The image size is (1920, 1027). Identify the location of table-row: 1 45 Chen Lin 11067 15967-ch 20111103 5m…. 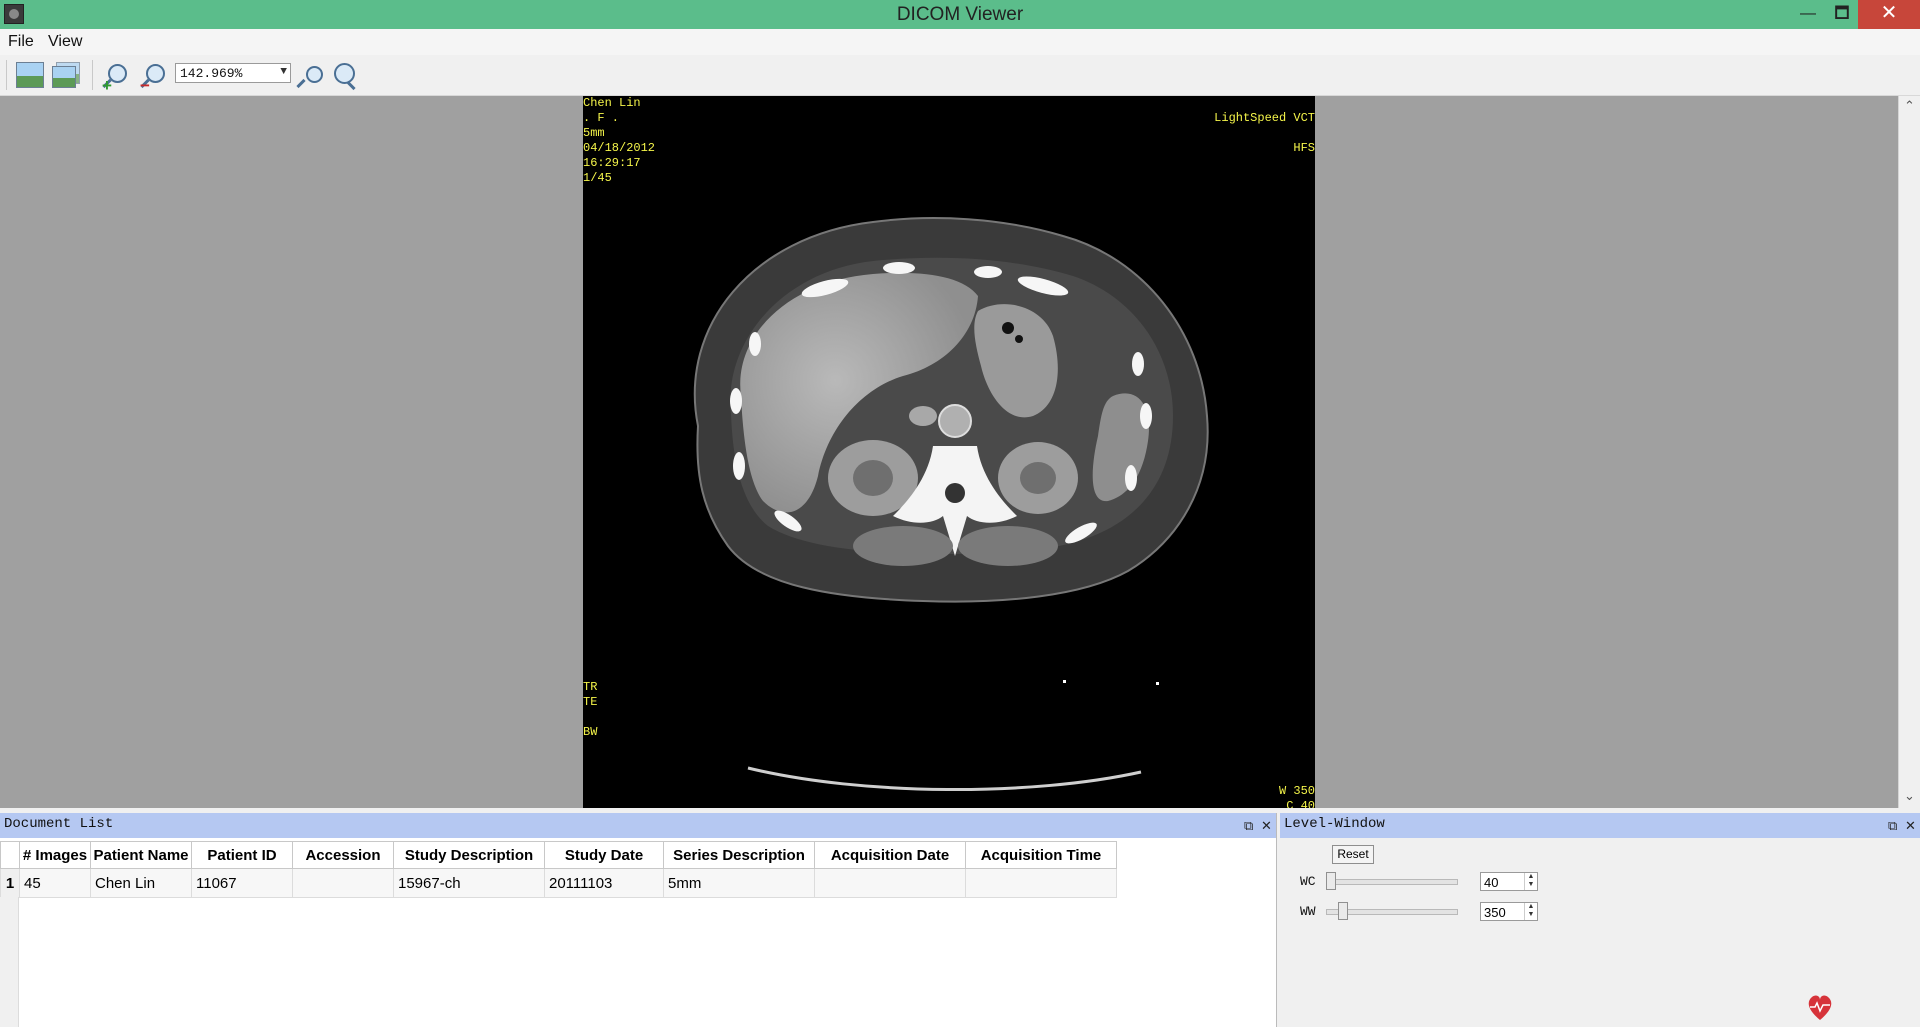
(558, 883).